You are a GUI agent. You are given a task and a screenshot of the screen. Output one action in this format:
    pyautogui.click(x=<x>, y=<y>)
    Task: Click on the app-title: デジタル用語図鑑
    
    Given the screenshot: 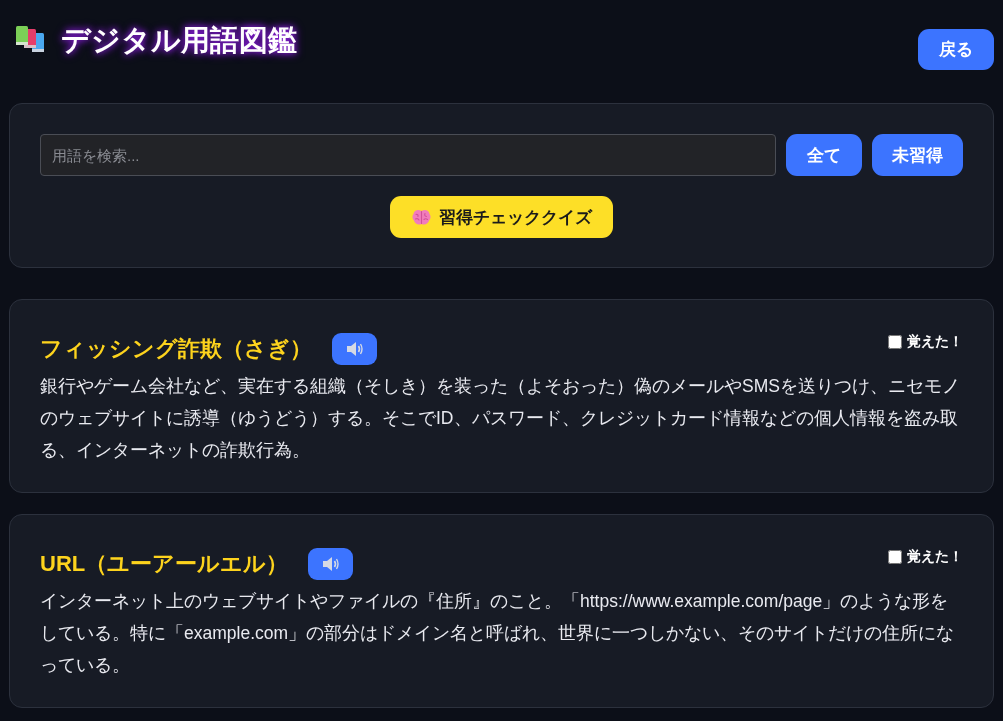 What is the action you would take?
    pyautogui.click(x=179, y=40)
    